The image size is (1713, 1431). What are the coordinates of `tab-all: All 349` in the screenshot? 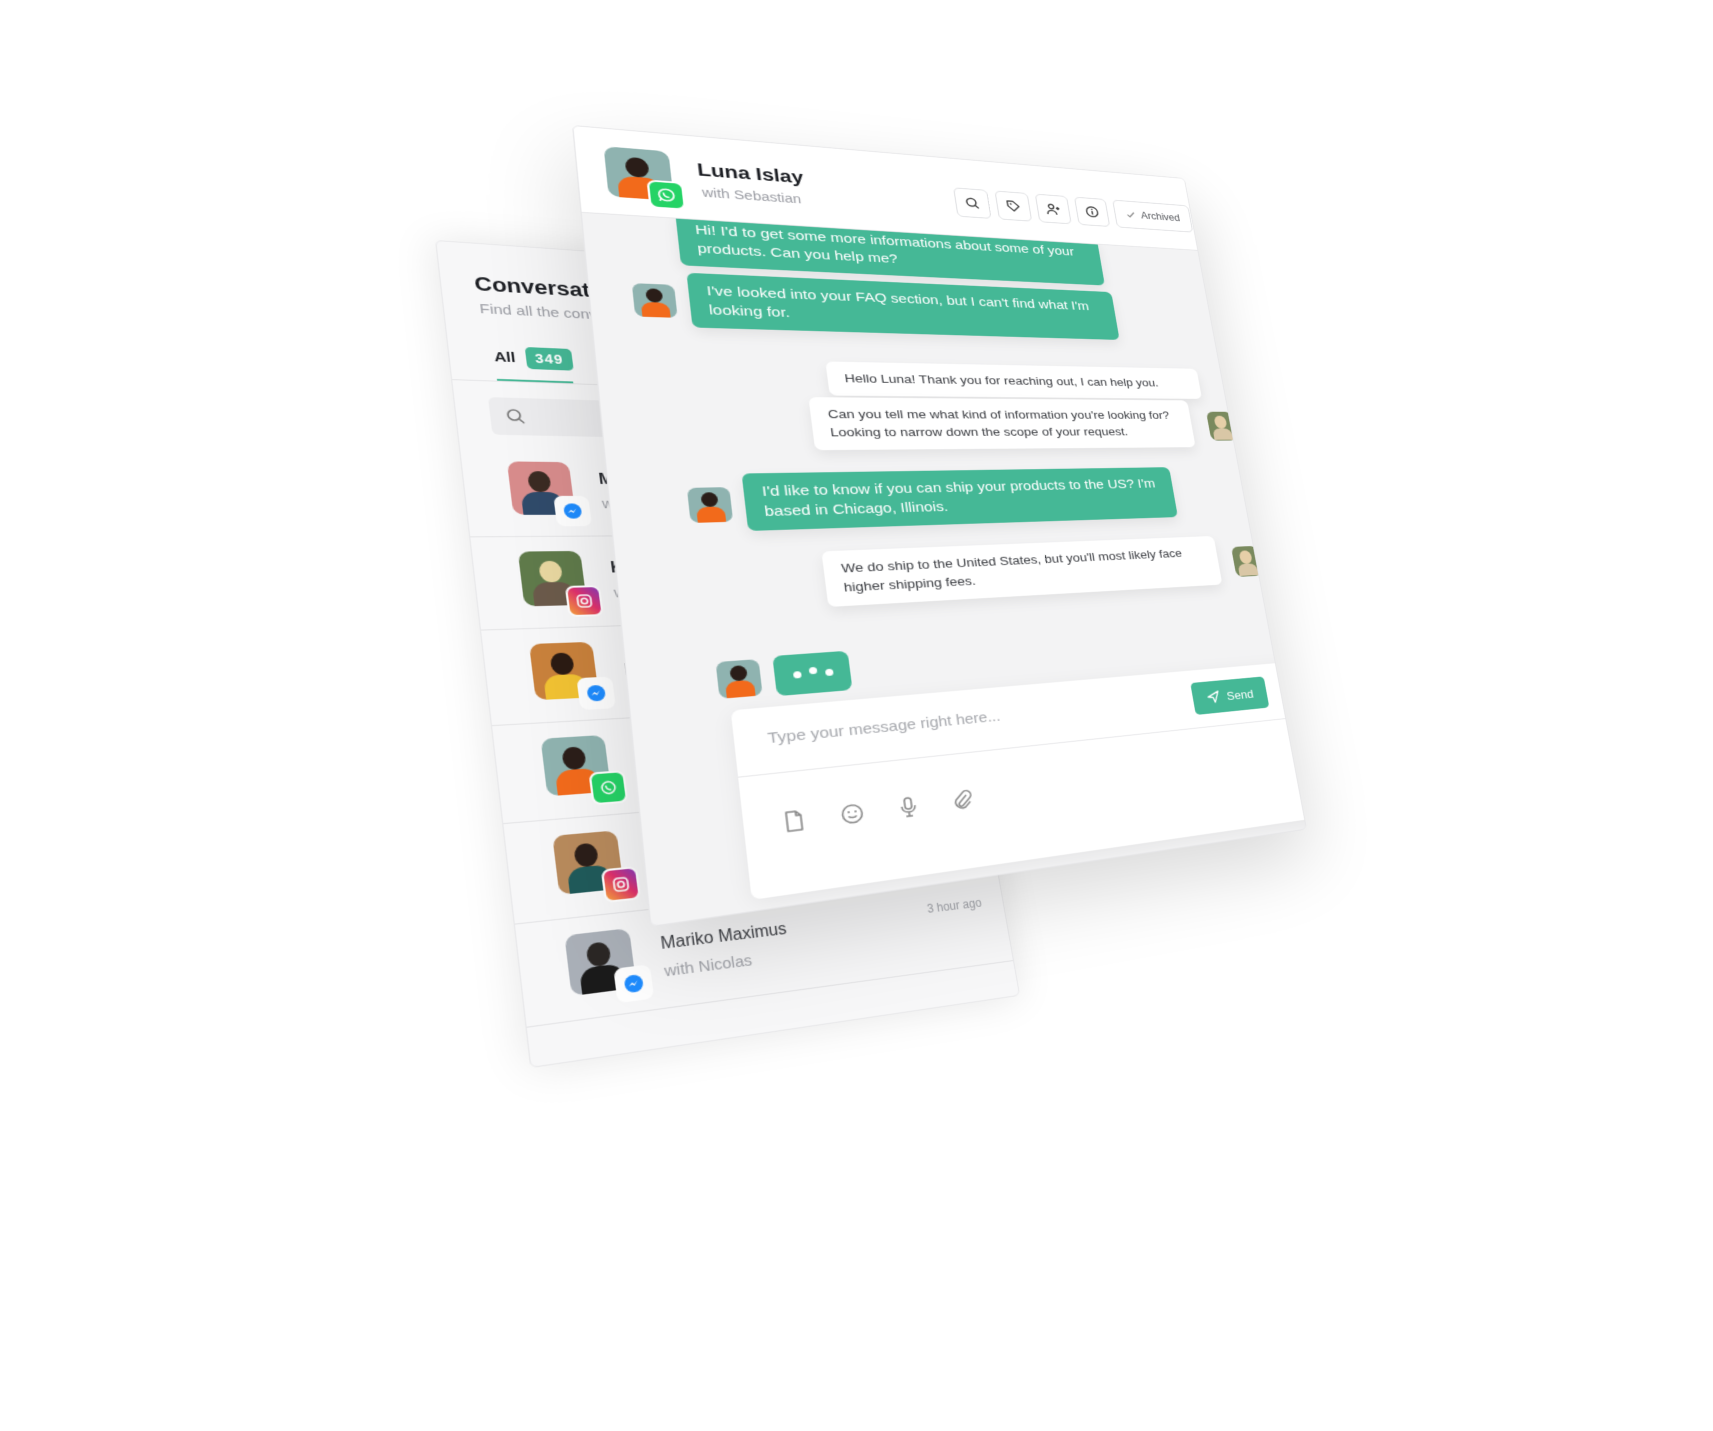 It's located at (533, 358).